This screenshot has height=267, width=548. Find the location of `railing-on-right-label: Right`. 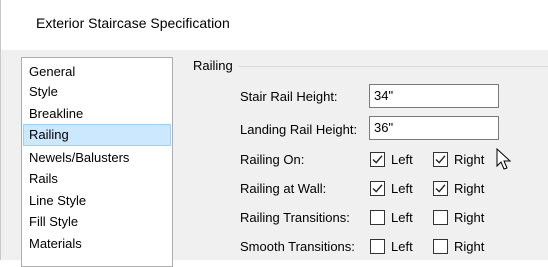

railing-on-right-label: Right is located at coordinates (469, 159).